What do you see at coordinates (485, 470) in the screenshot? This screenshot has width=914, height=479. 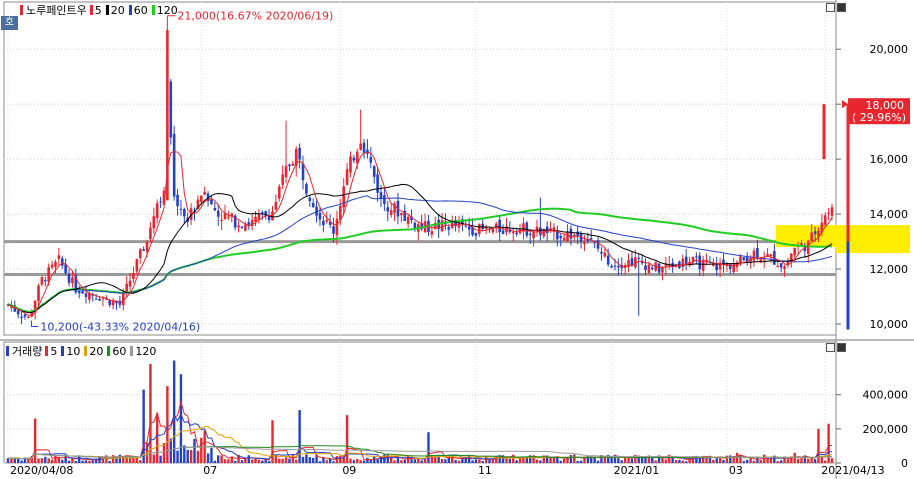 I see `x-tick-label: 11` at bounding box center [485, 470].